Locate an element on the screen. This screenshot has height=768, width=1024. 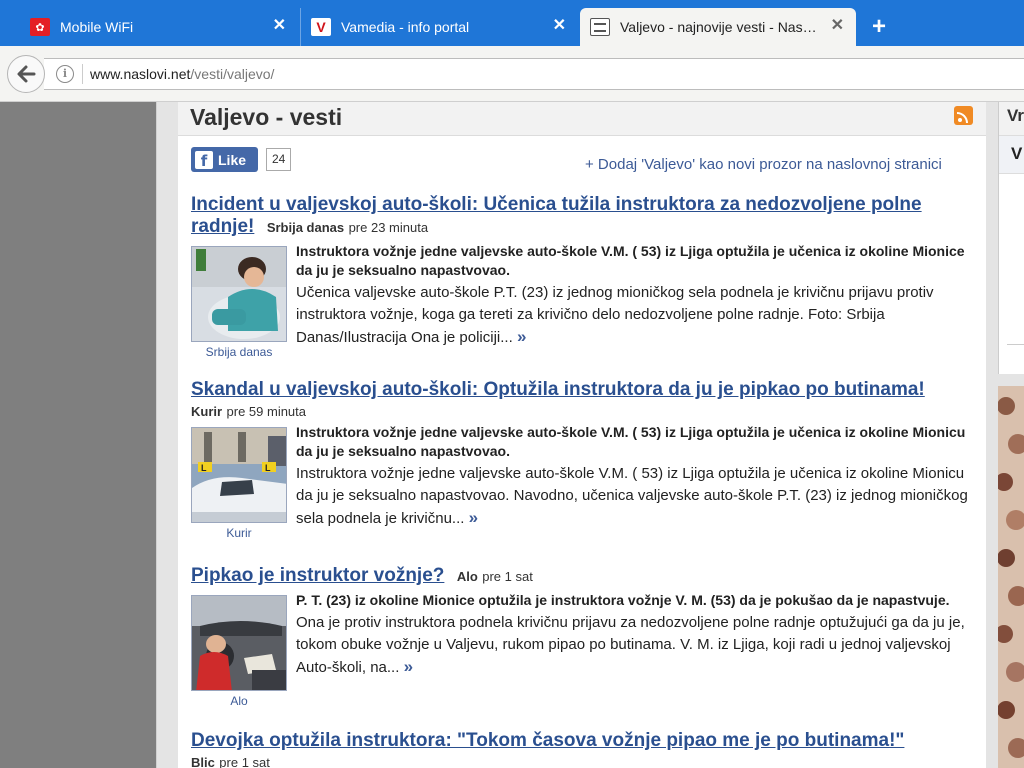
tab-vamedia: V Vamedia - info portal ✕ is located at coordinates (439, 27).